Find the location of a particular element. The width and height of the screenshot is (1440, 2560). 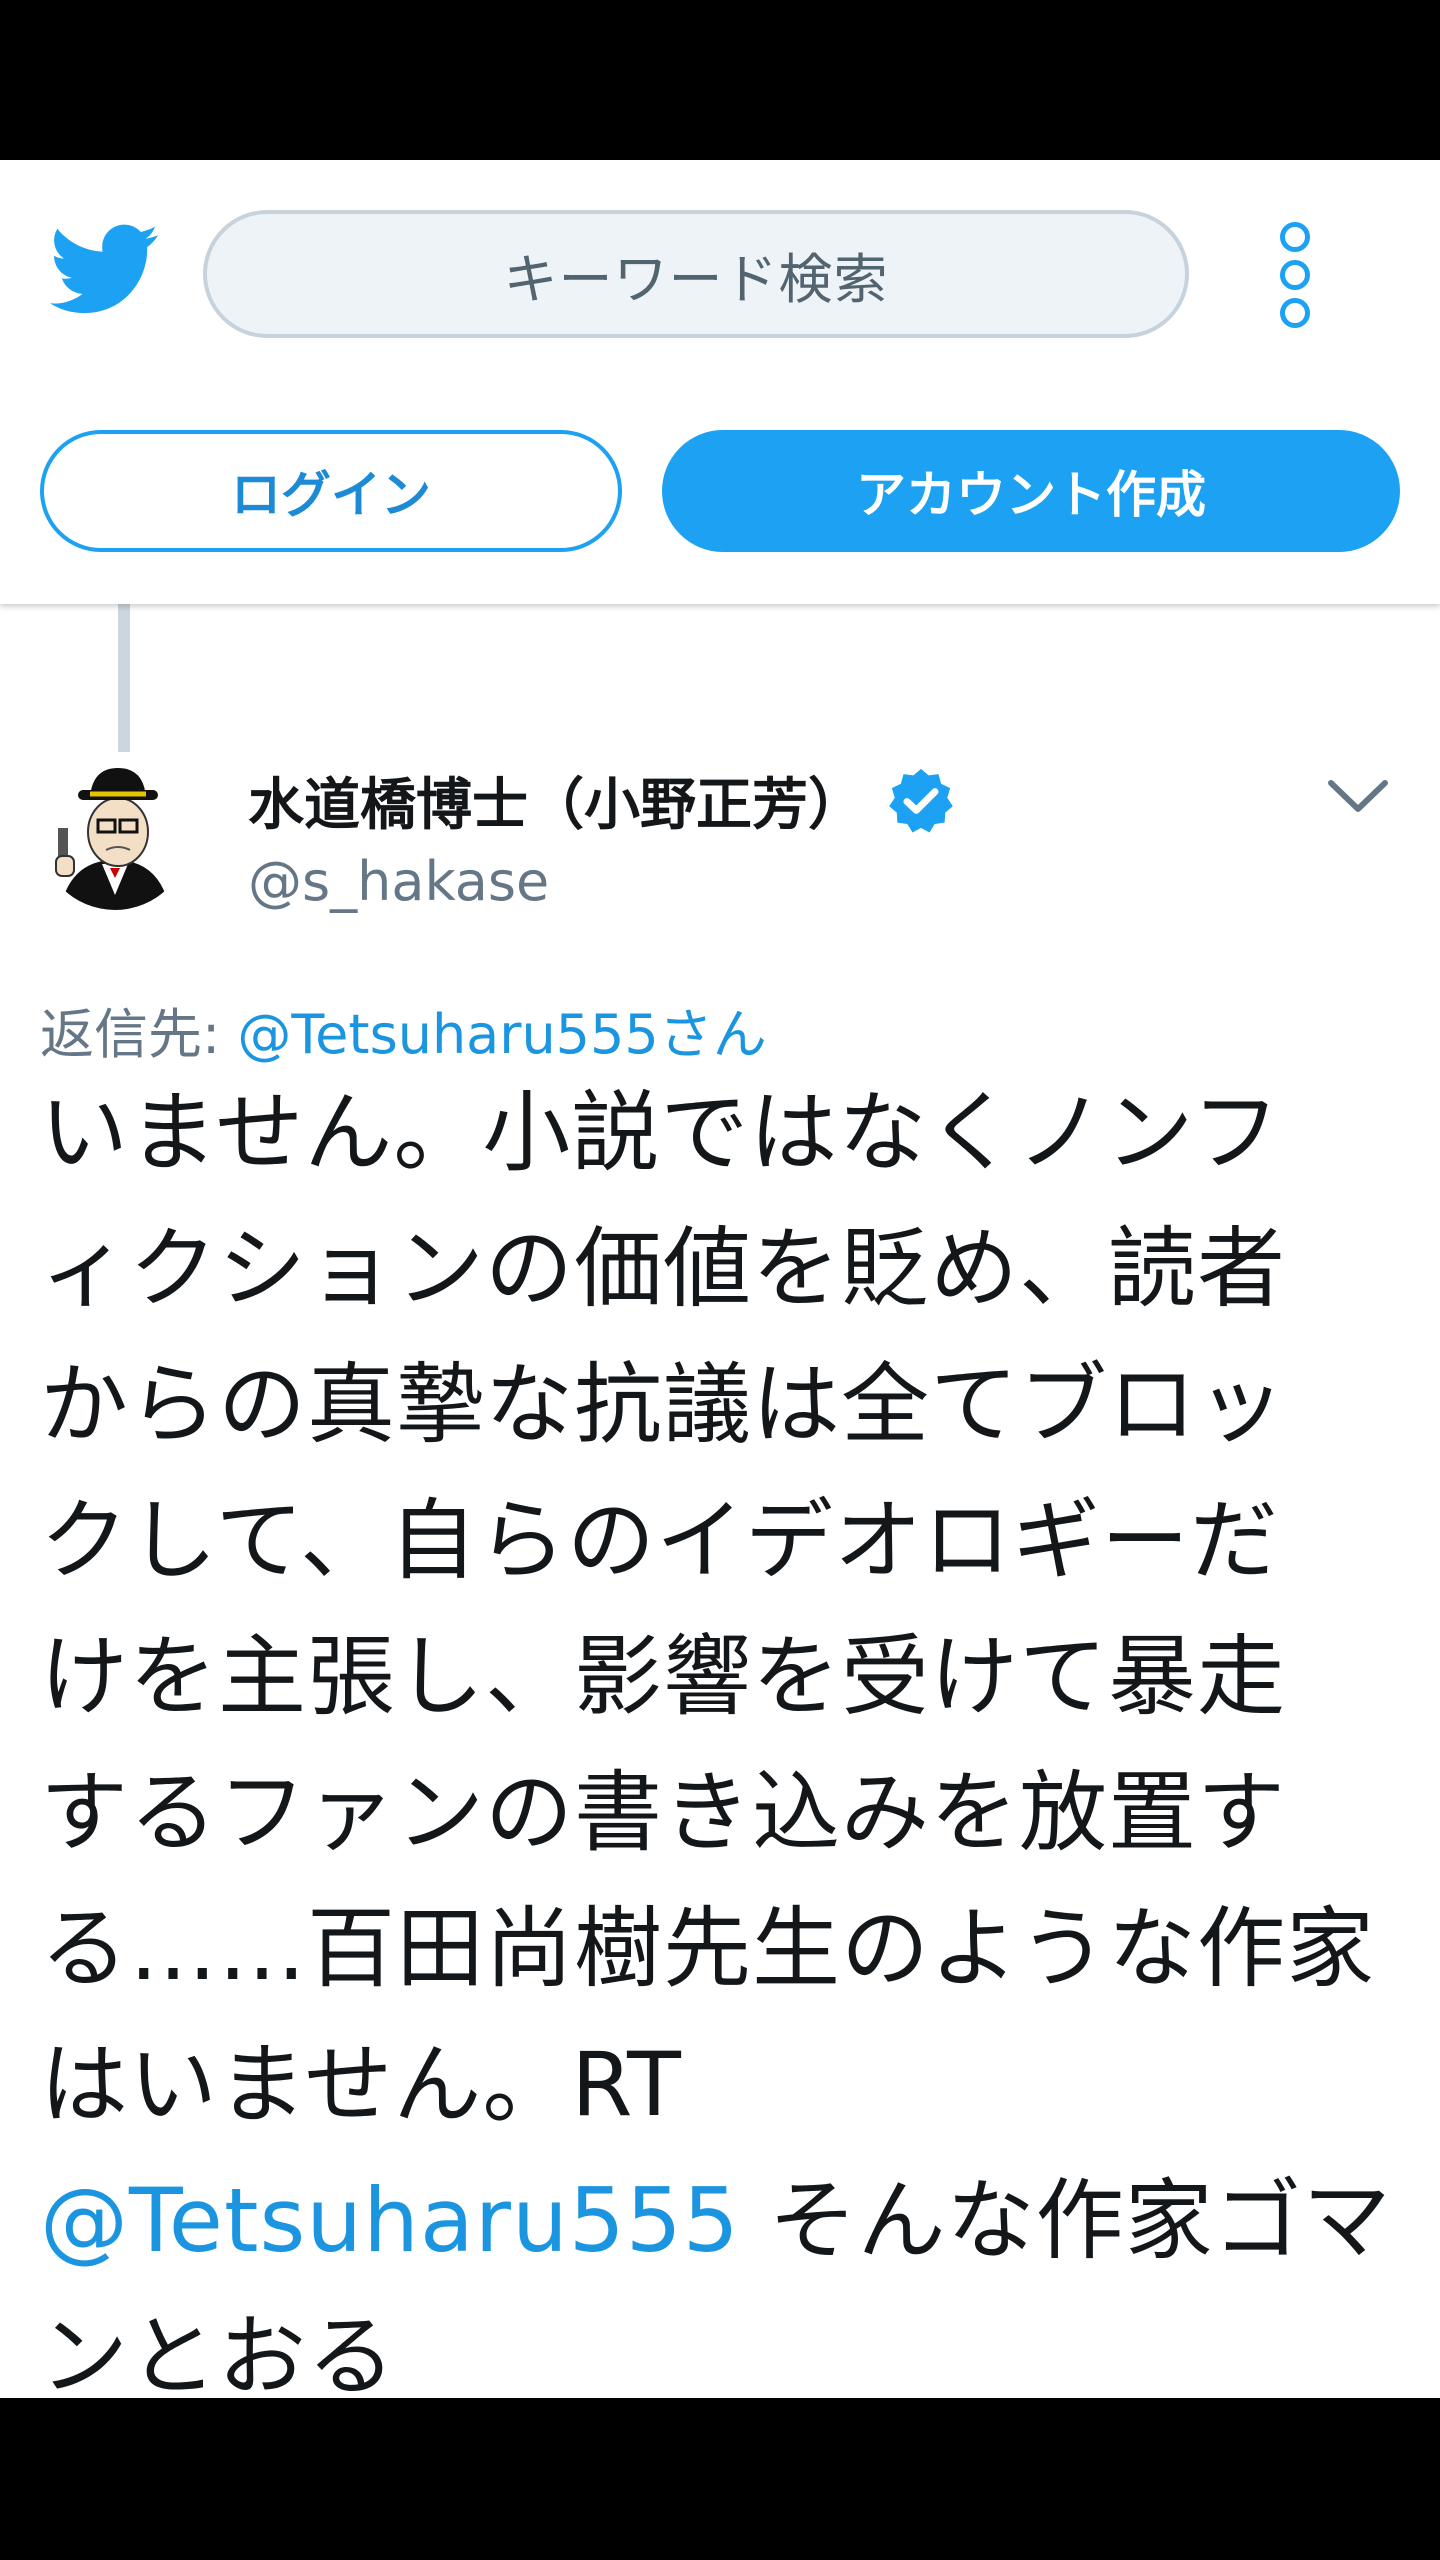

reply-to-mention-link: @Tetsuharu555さん is located at coordinates (501, 1034).